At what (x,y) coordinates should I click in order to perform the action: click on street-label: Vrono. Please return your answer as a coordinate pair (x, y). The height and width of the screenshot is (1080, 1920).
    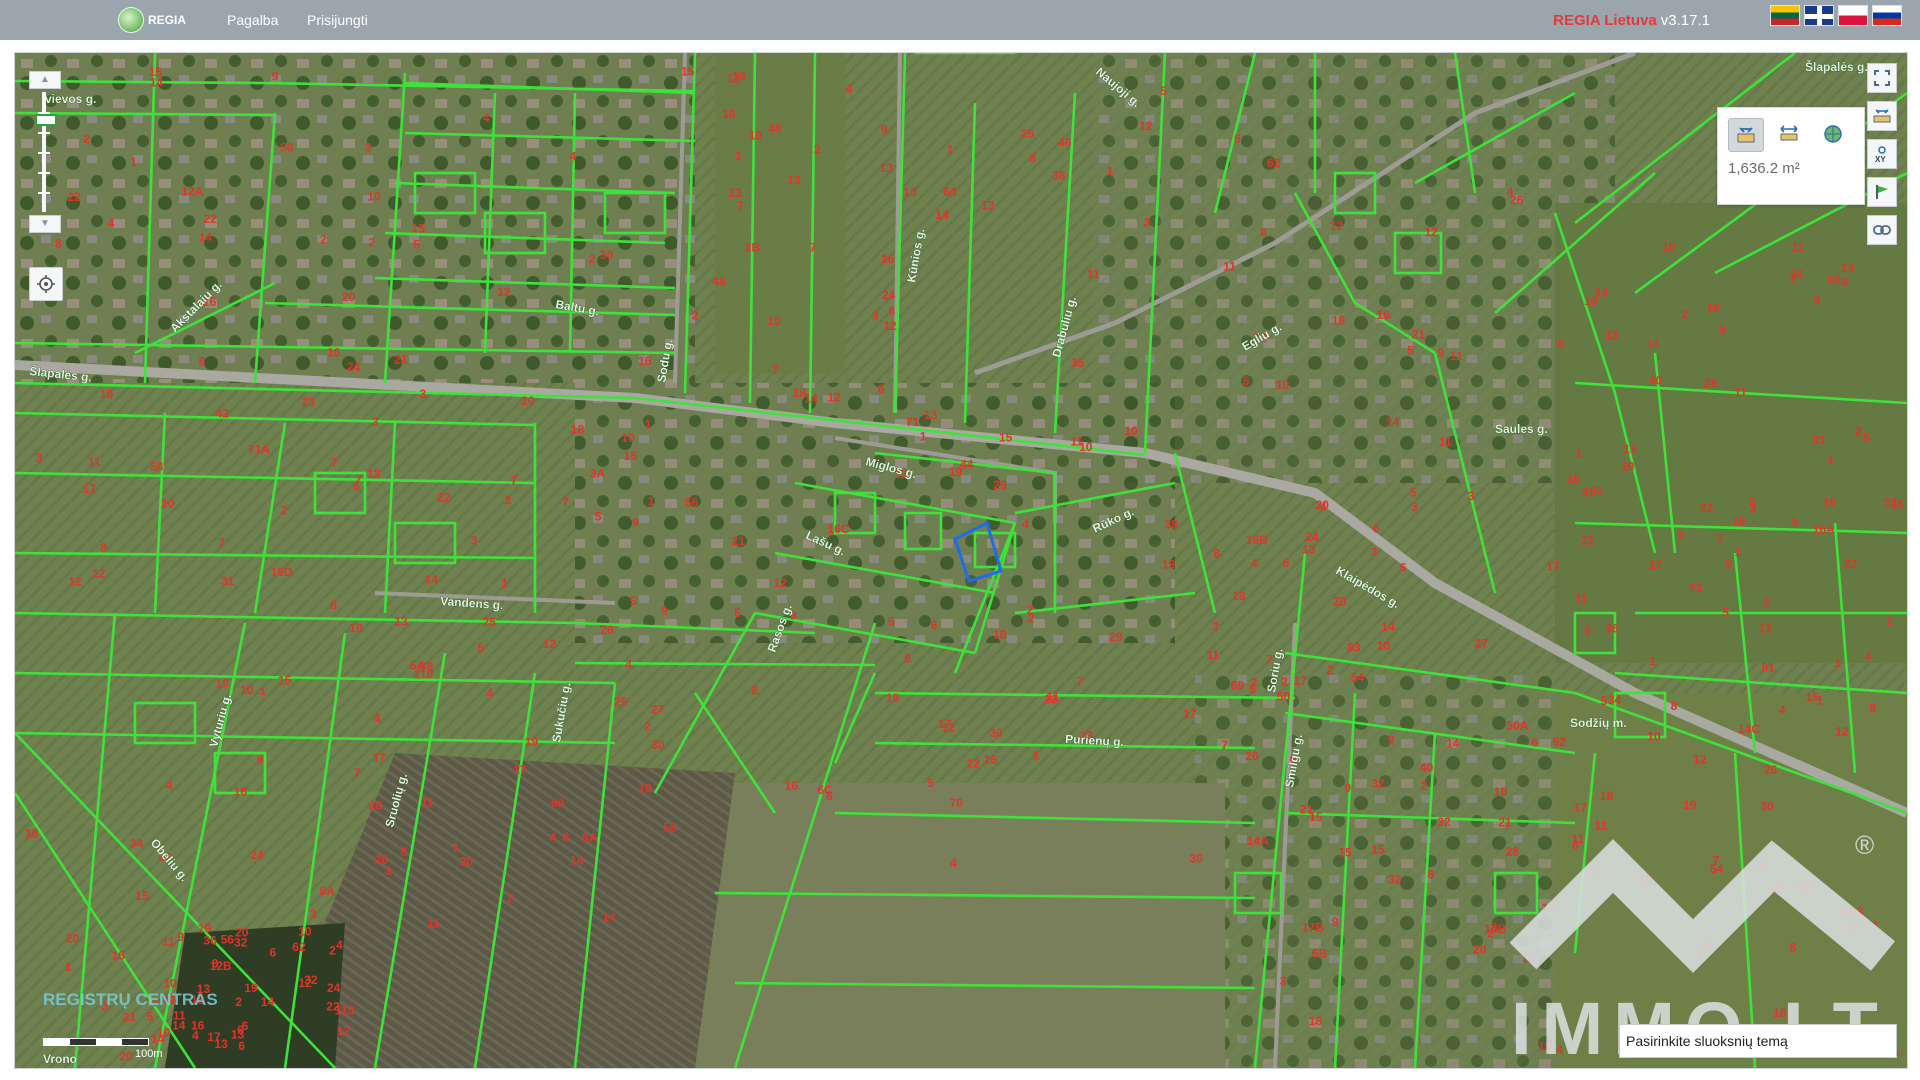
    Looking at the image, I should click on (60, 1059).